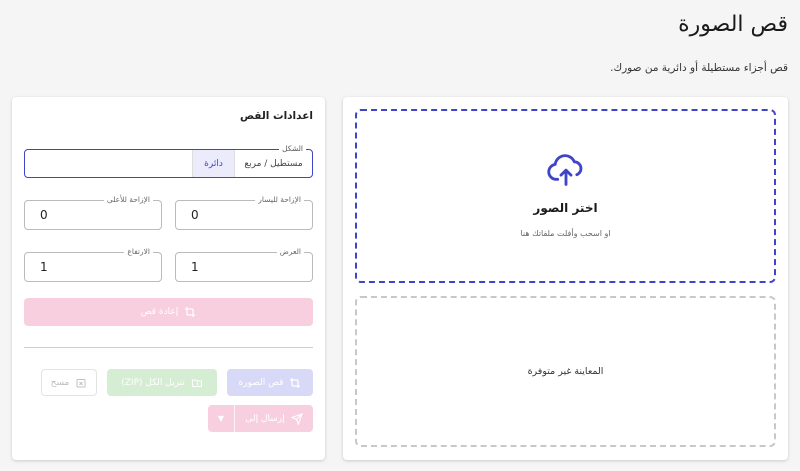 The height and width of the screenshot is (471, 800). I want to click on top-offset-field: الإزاحة للأعلى, so click(93, 212).